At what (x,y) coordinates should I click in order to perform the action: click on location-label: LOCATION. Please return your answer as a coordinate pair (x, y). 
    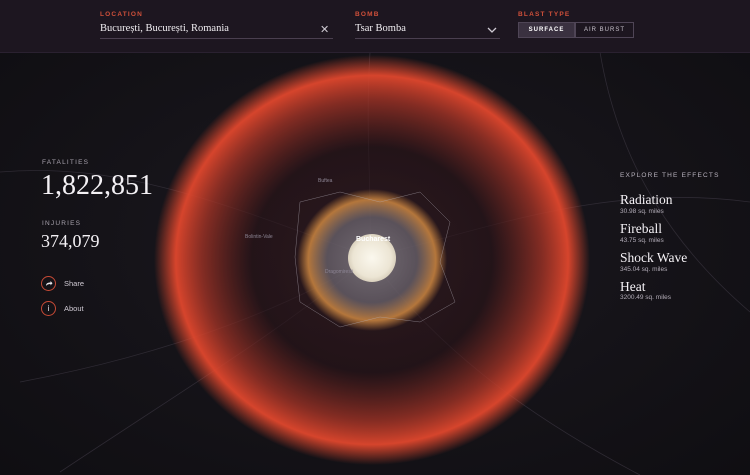
    Looking at the image, I should click on (122, 14).